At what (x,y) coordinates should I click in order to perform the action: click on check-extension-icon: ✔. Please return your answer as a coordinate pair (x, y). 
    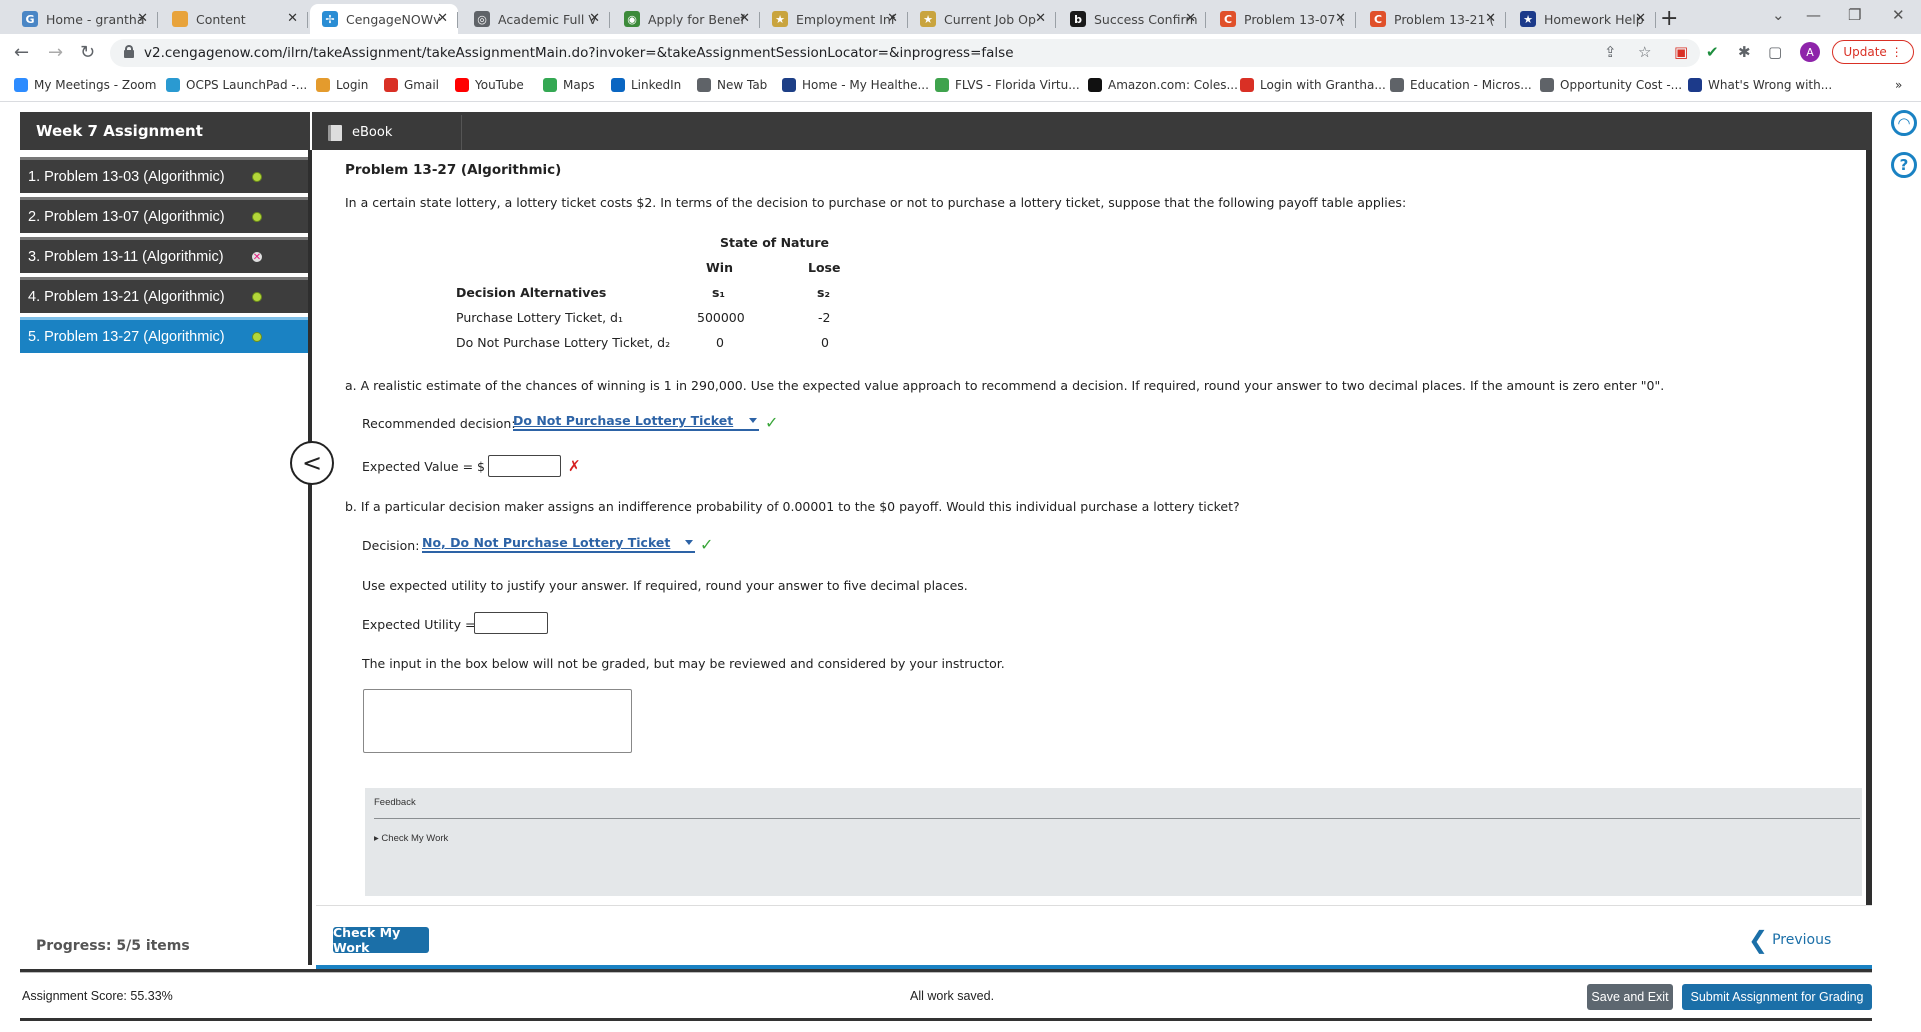
    Looking at the image, I should click on (1712, 52).